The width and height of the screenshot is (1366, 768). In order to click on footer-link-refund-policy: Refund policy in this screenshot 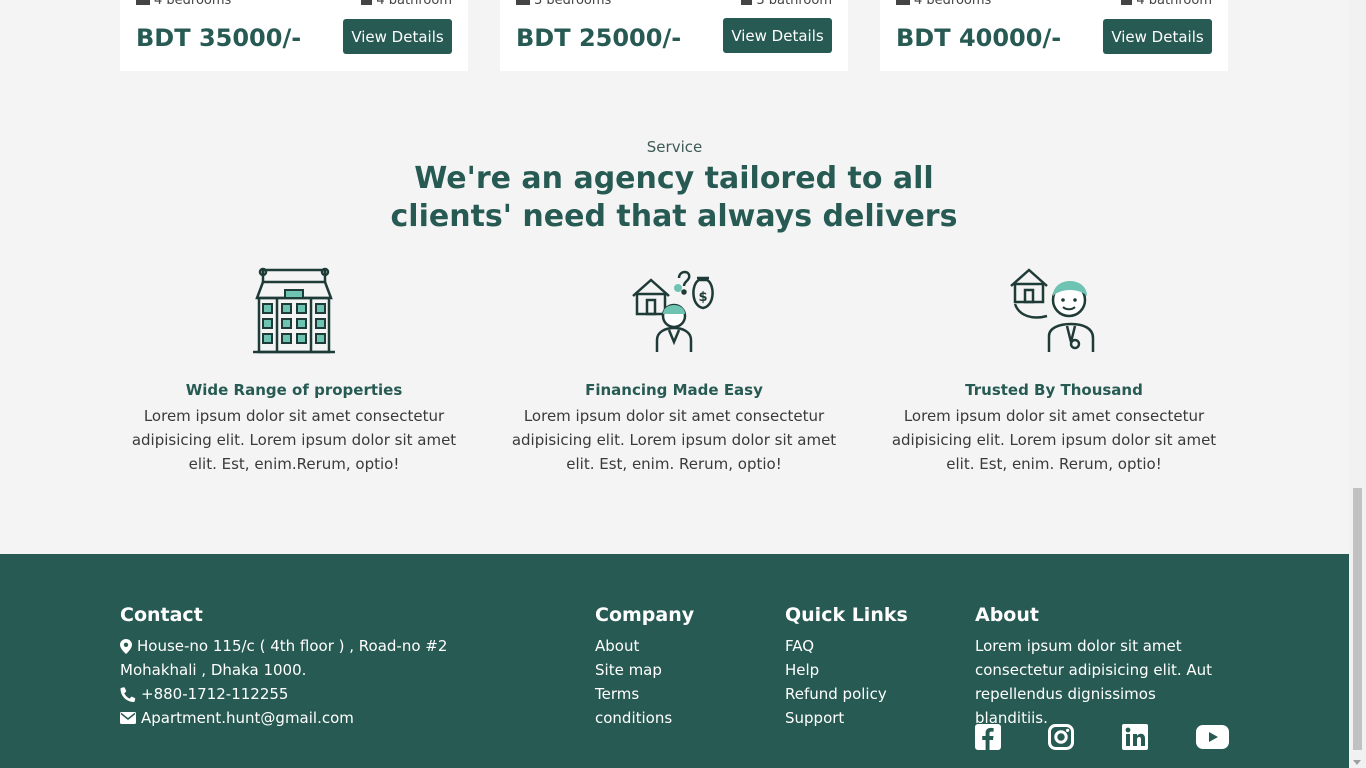, I will do `click(870, 694)`.